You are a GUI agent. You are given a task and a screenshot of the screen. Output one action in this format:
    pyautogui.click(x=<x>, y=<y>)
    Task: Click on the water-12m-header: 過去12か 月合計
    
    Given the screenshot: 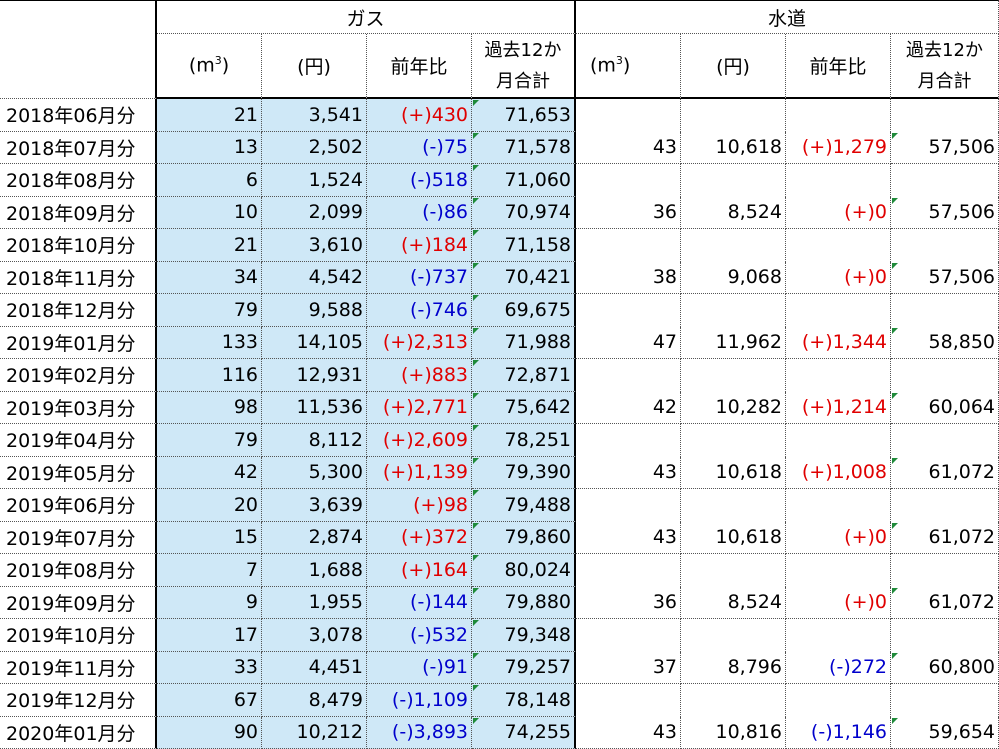 What is the action you would take?
    pyautogui.click(x=945, y=66)
    